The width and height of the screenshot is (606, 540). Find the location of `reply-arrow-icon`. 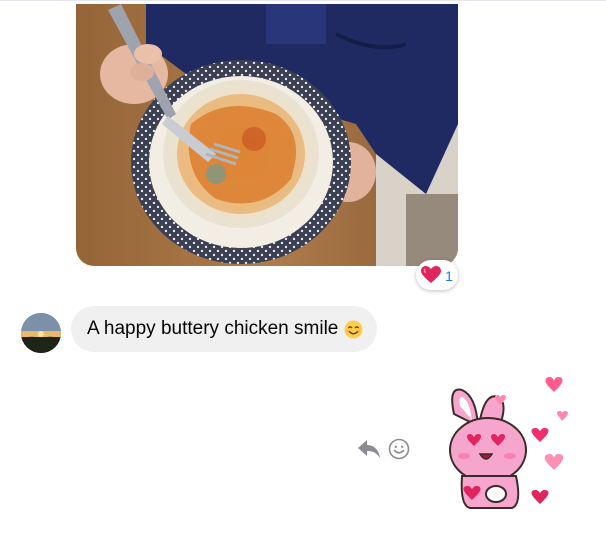

reply-arrow-icon is located at coordinates (369, 449).